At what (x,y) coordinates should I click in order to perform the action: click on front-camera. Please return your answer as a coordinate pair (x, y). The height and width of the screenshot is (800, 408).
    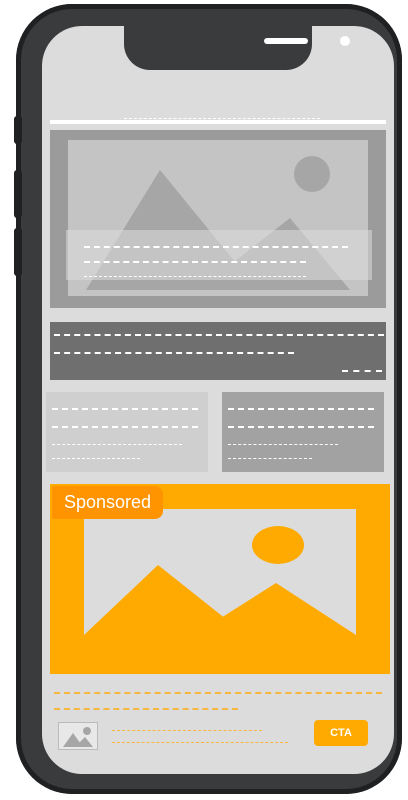
    Looking at the image, I should click on (345, 41).